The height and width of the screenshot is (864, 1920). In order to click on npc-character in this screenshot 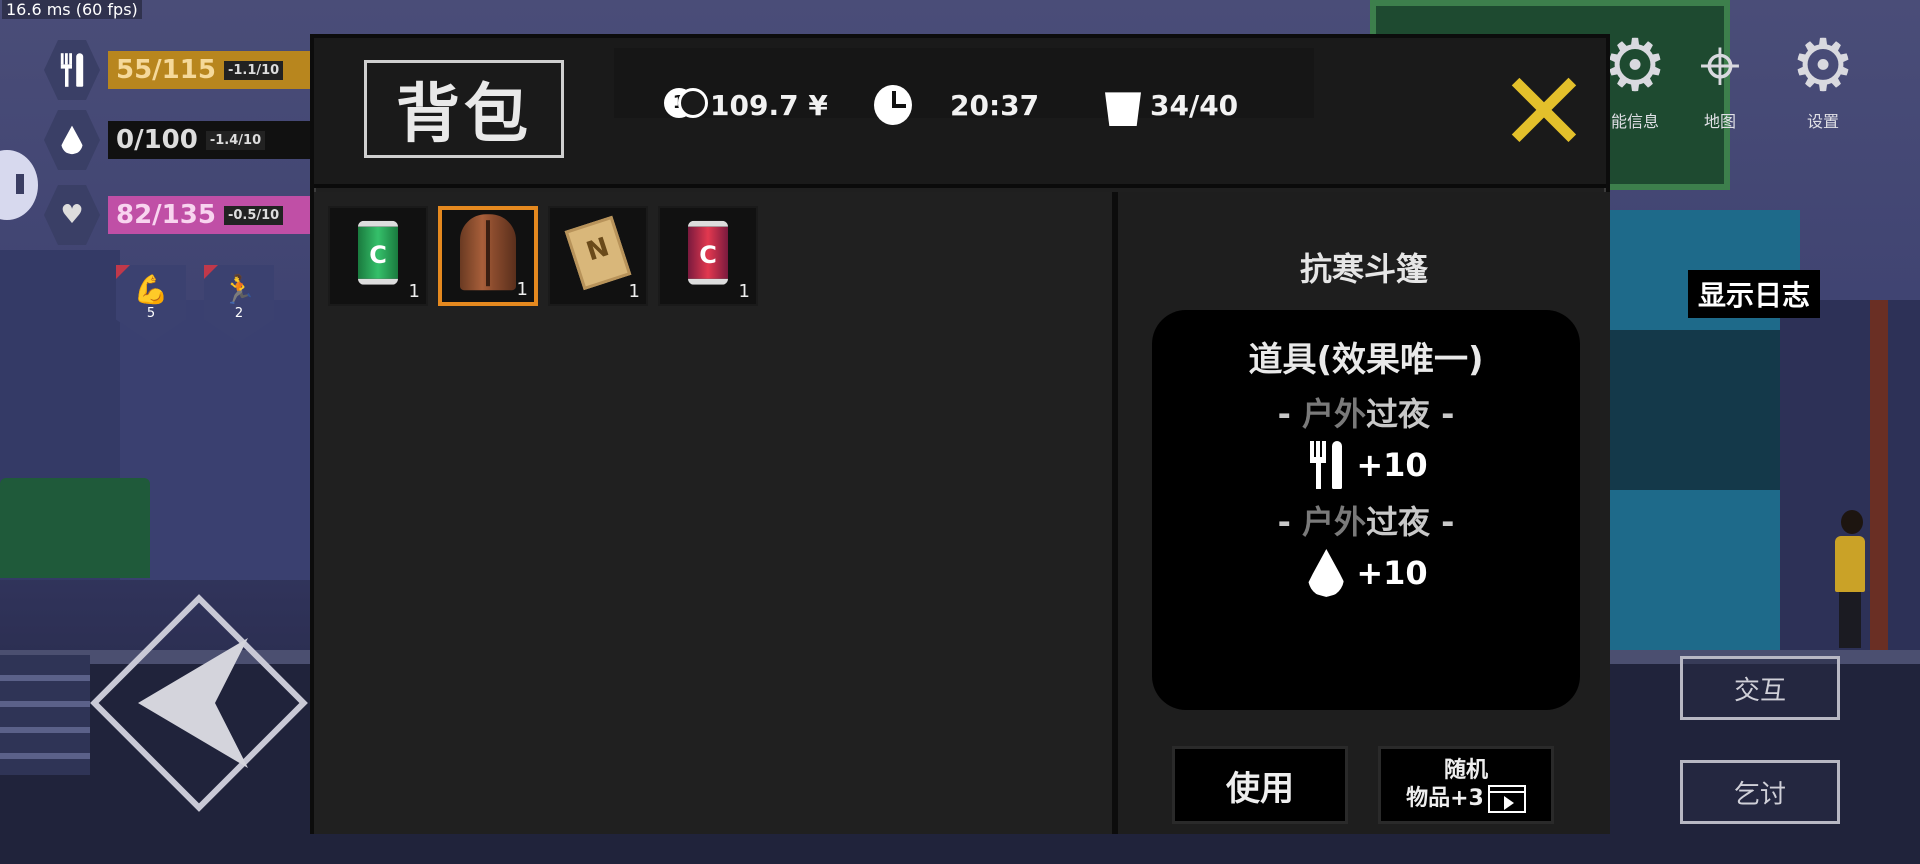, I will do `click(1850, 580)`.